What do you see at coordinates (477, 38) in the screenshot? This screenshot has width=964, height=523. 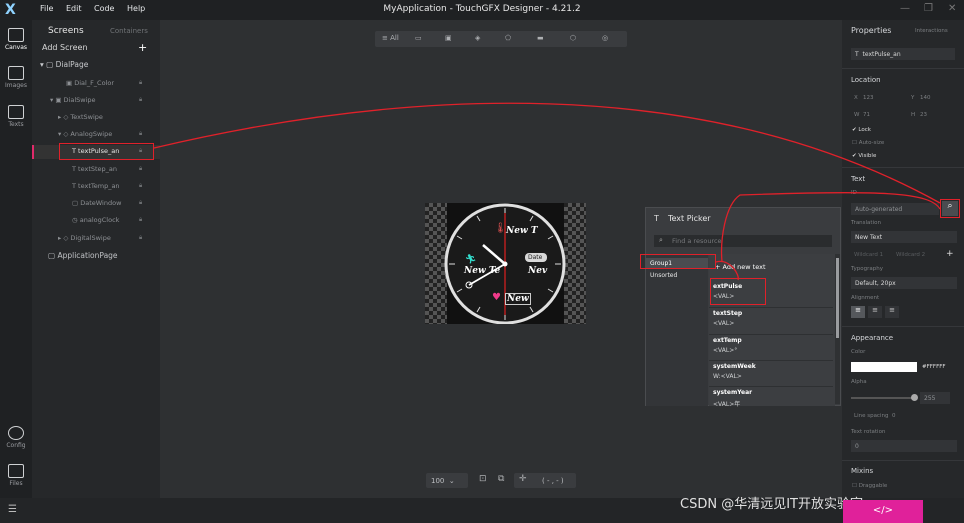 I see `filter-container-icon: ◈` at bounding box center [477, 38].